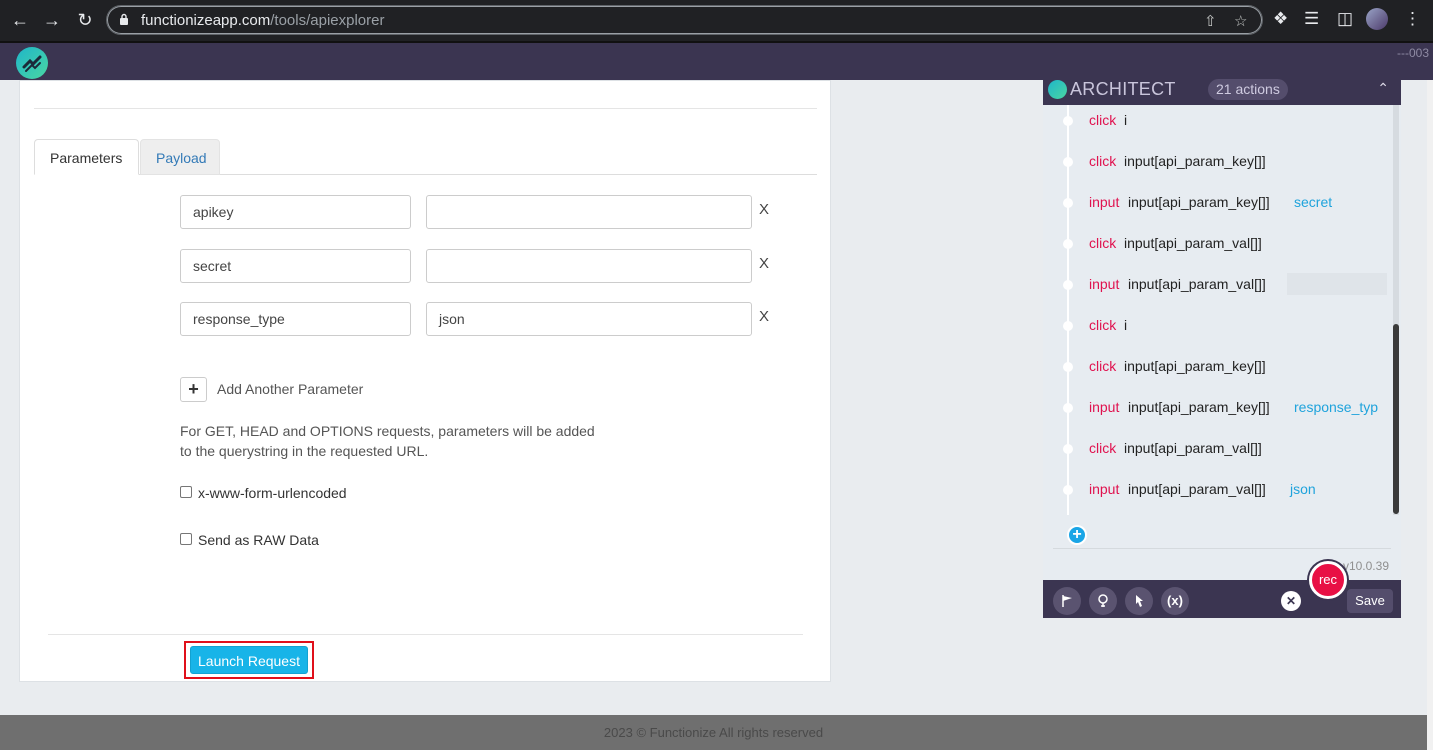  Describe the element at coordinates (52, 20) in the screenshot. I see `forward-arrow-icon: →` at that location.